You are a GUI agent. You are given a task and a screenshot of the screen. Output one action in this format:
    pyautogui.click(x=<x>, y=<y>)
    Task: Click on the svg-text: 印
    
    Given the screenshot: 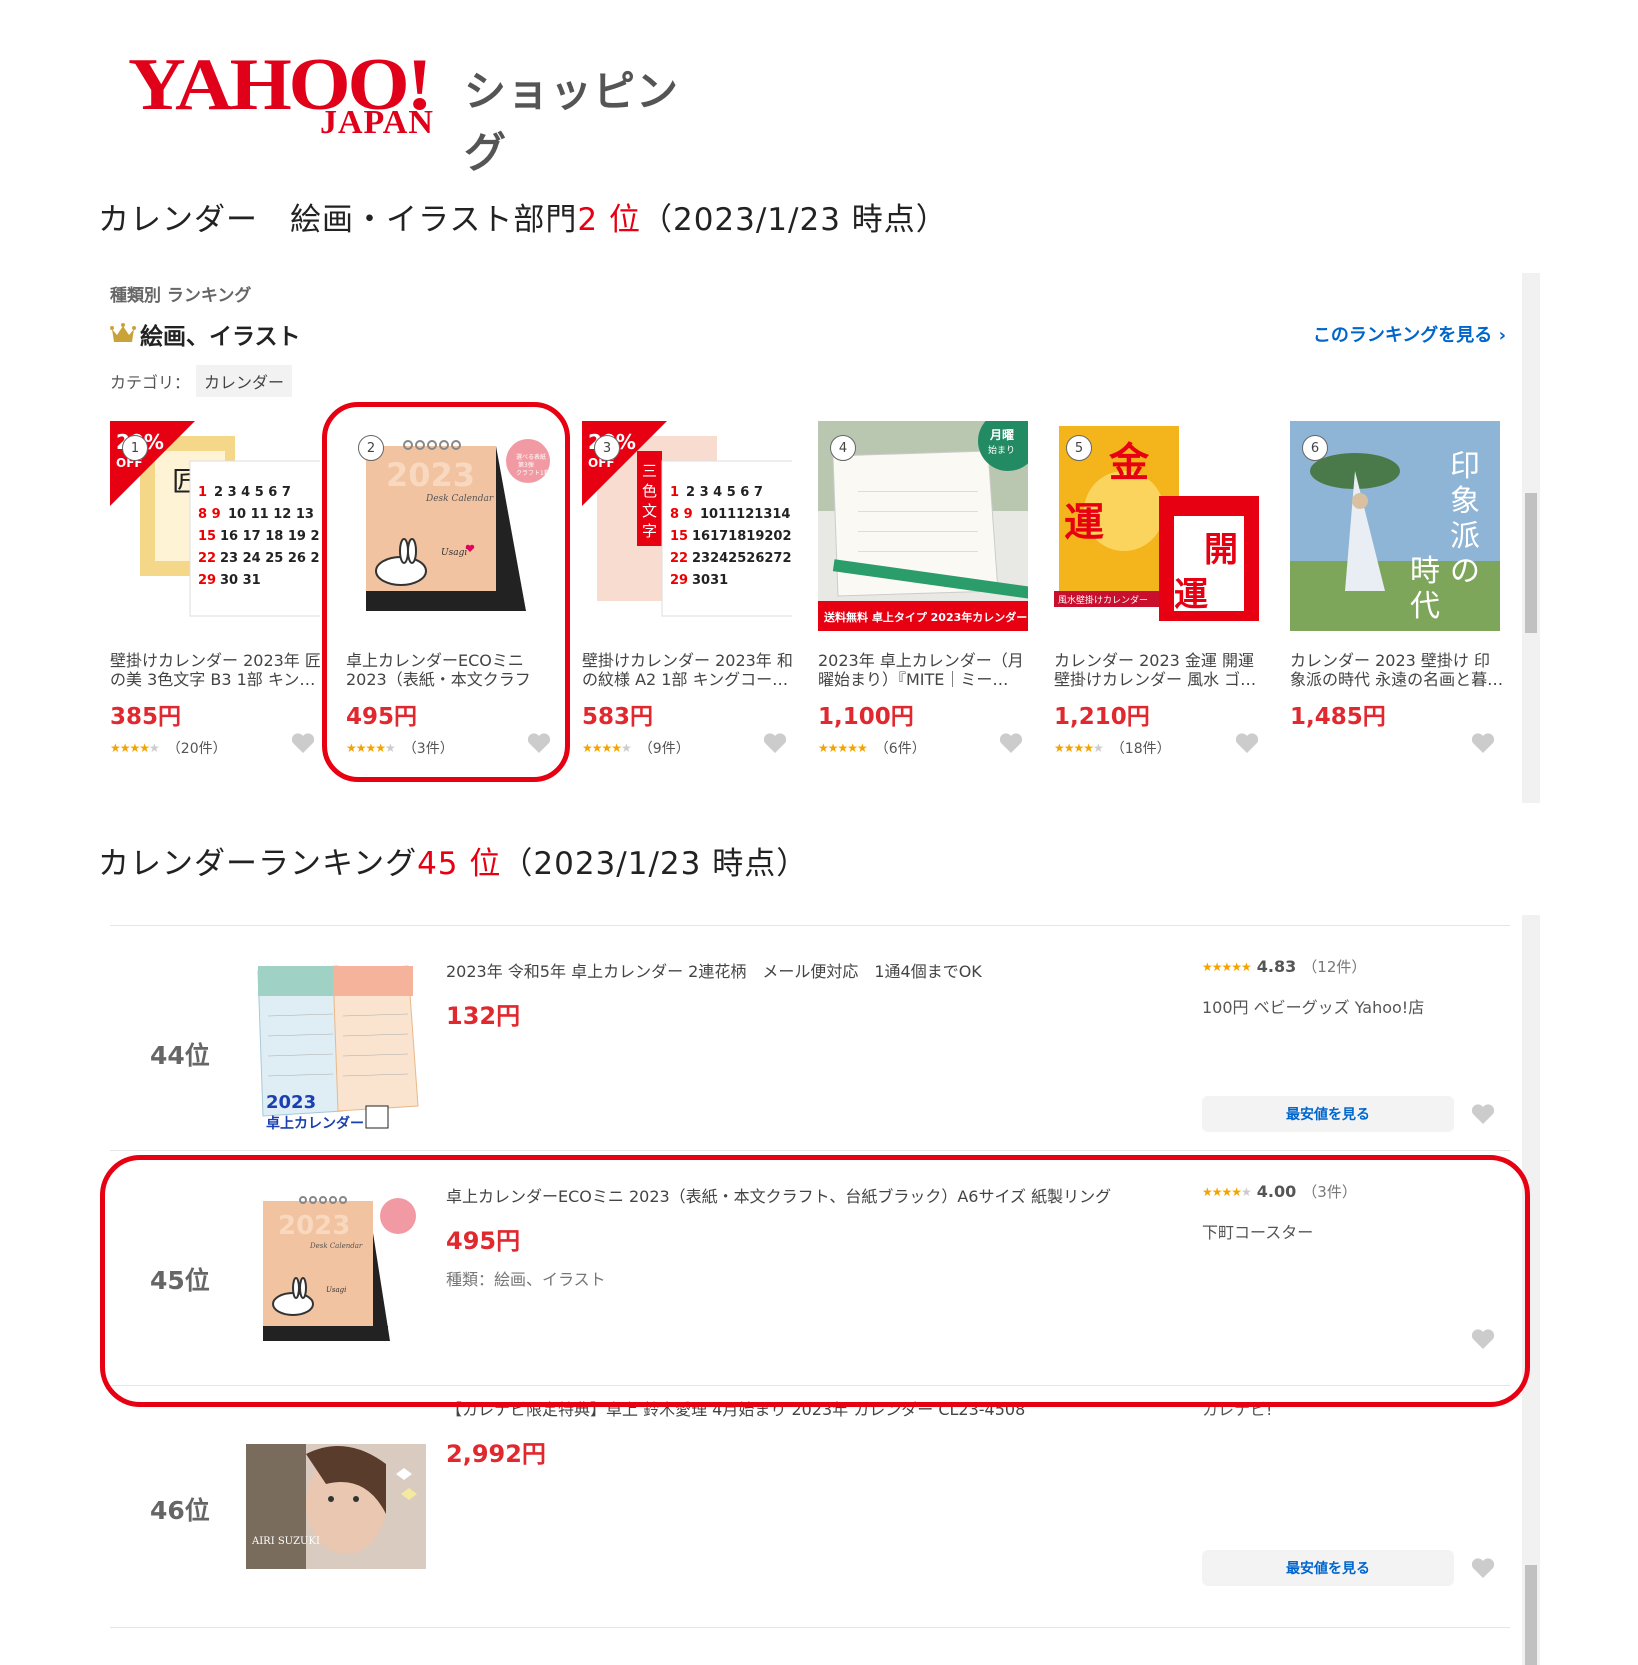 What is the action you would take?
    pyautogui.click(x=1465, y=466)
    